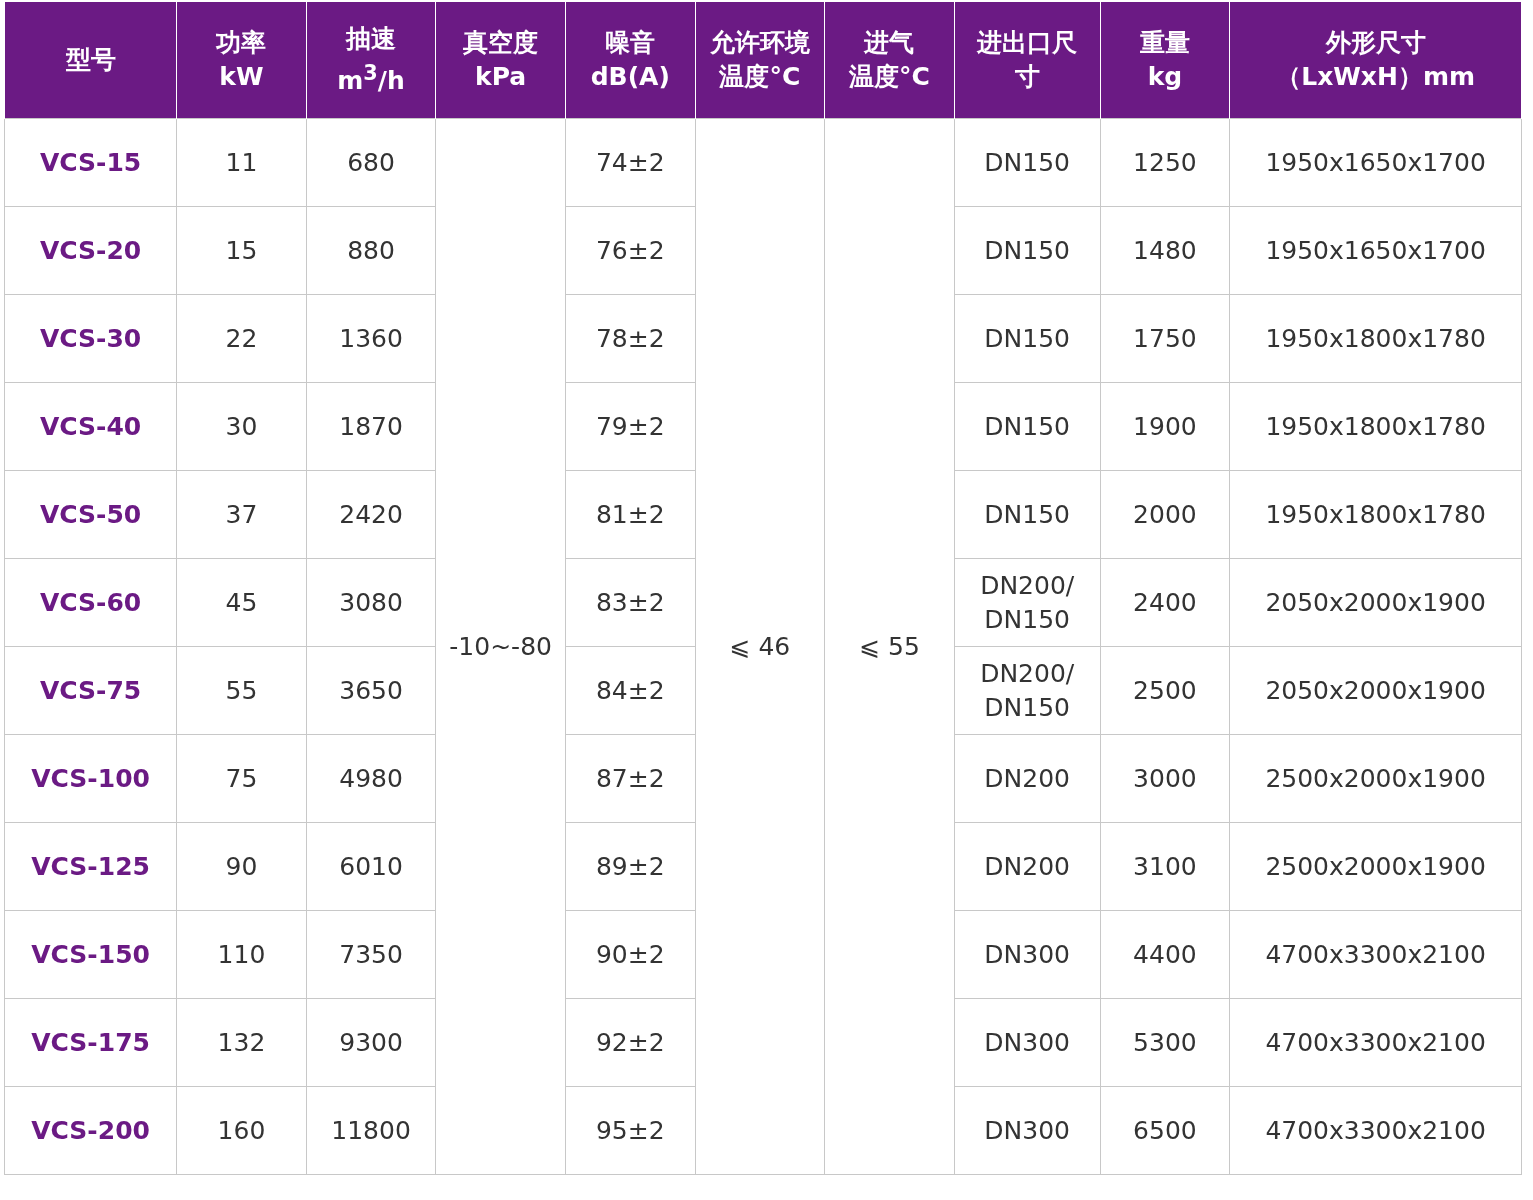  I want to click on model-cell: VCS-75, so click(90, 690).